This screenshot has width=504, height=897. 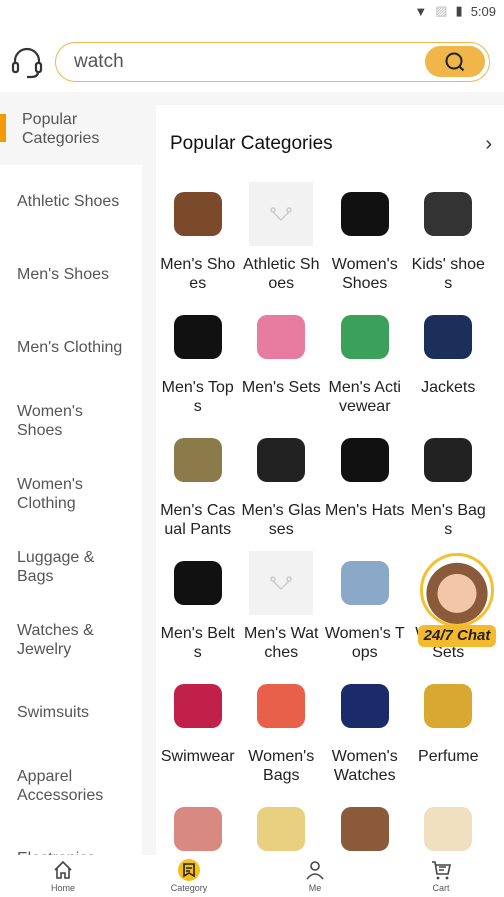 What do you see at coordinates (282, 237) in the screenshot?
I see `category-item: Athletic Shoes` at bounding box center [282, 237].